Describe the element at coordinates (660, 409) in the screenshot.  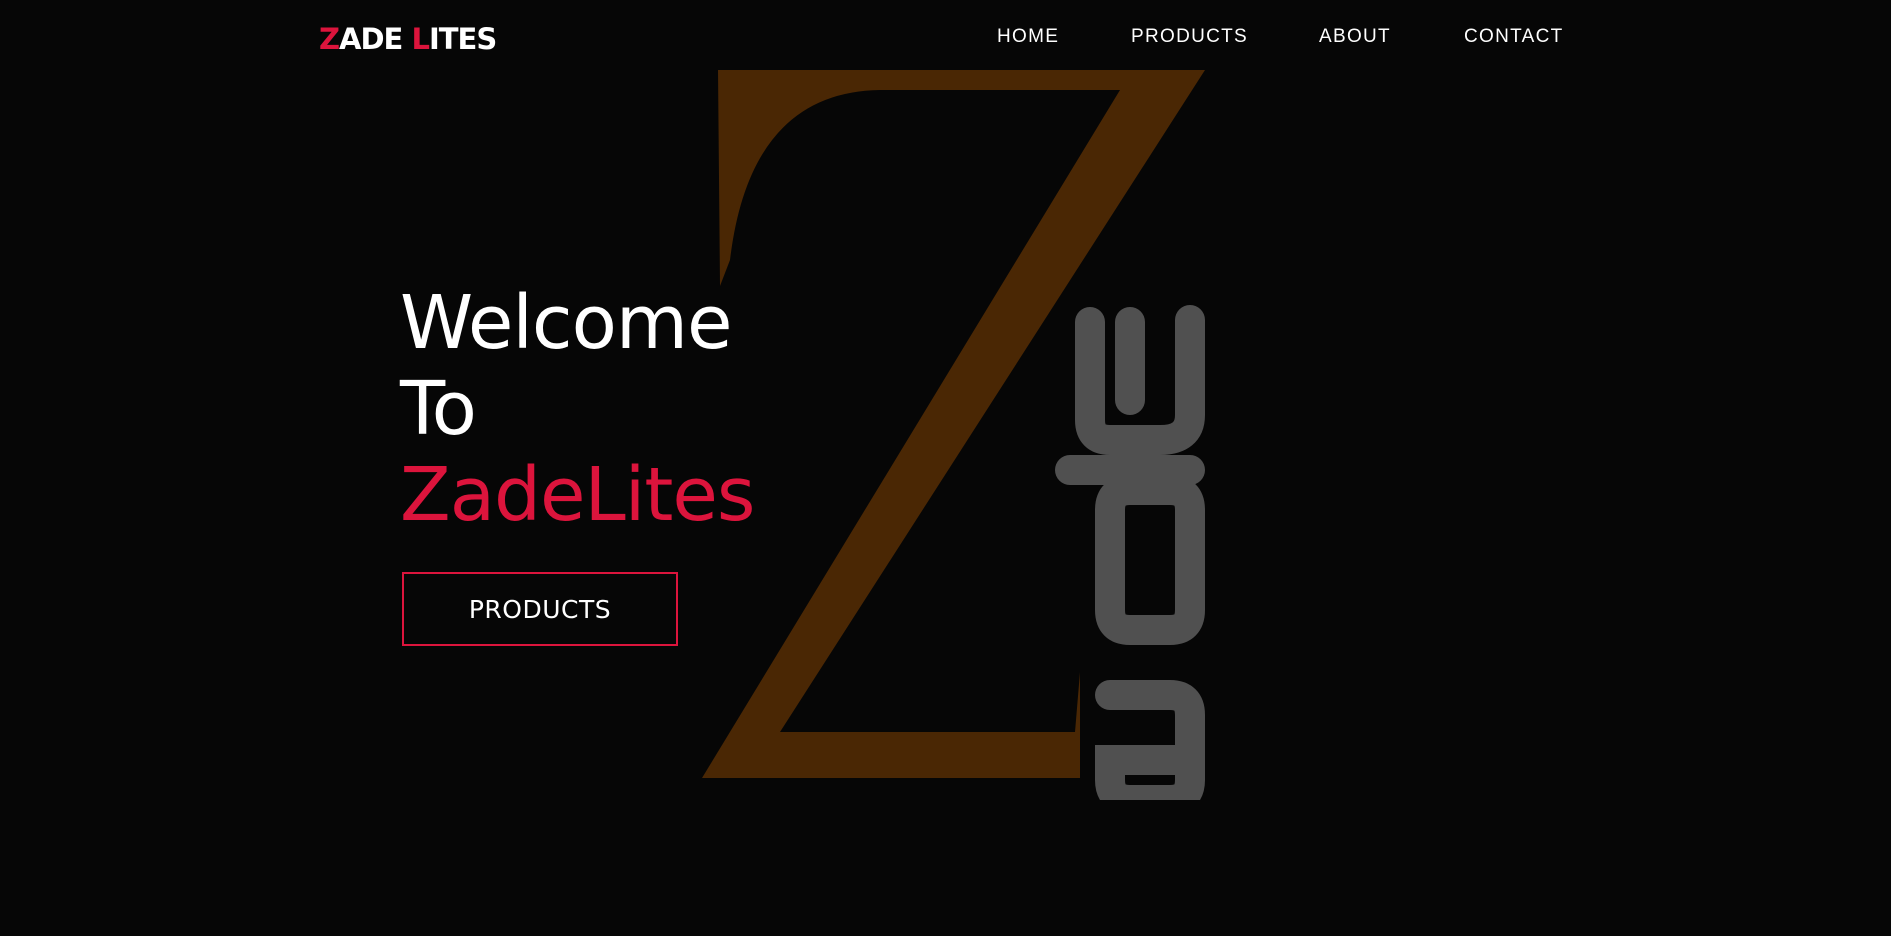
I see `hero-heading: Welcome To ZadeLites` at that location.